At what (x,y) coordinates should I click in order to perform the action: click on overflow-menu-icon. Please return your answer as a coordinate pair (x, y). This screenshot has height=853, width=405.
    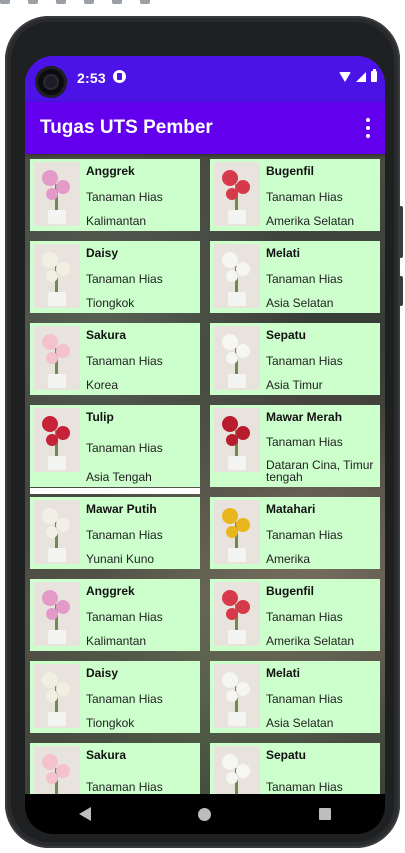
    Looking at the image, I should click on (368, 128).